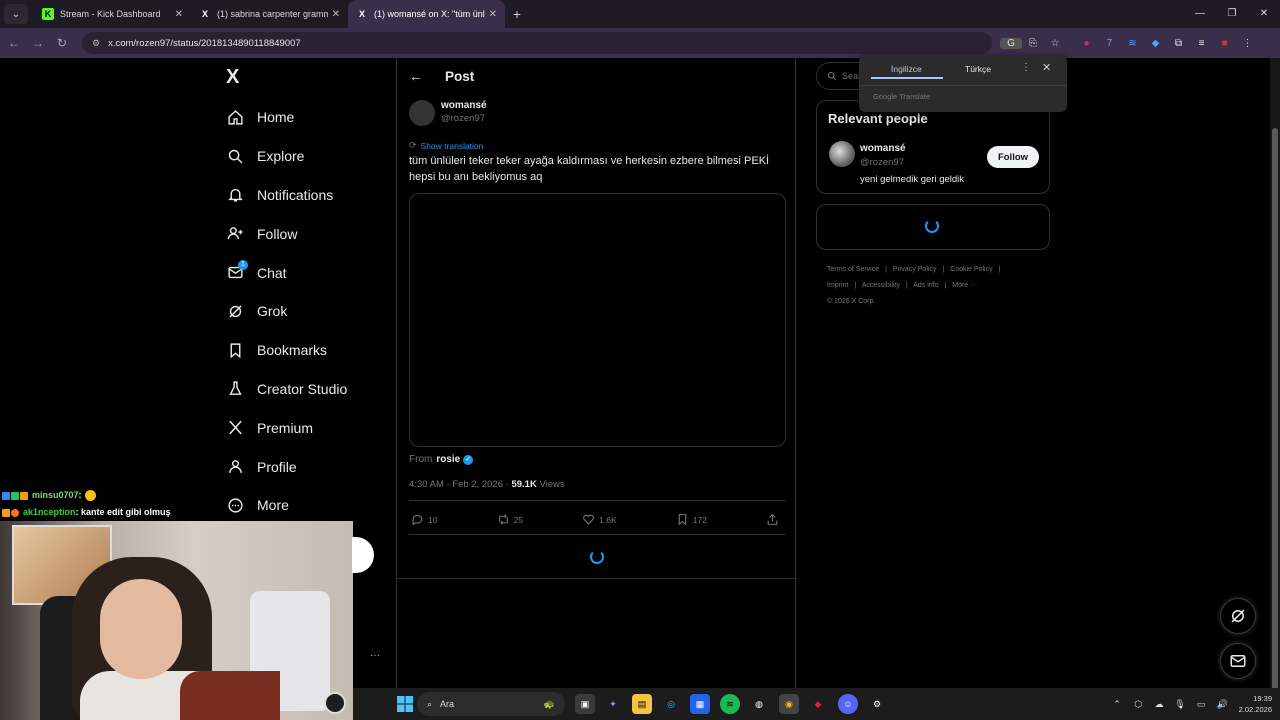  Describe the element at coordinates (642, 704) in the screenshot. I see `file-explorer-icon: ▤` at that location.